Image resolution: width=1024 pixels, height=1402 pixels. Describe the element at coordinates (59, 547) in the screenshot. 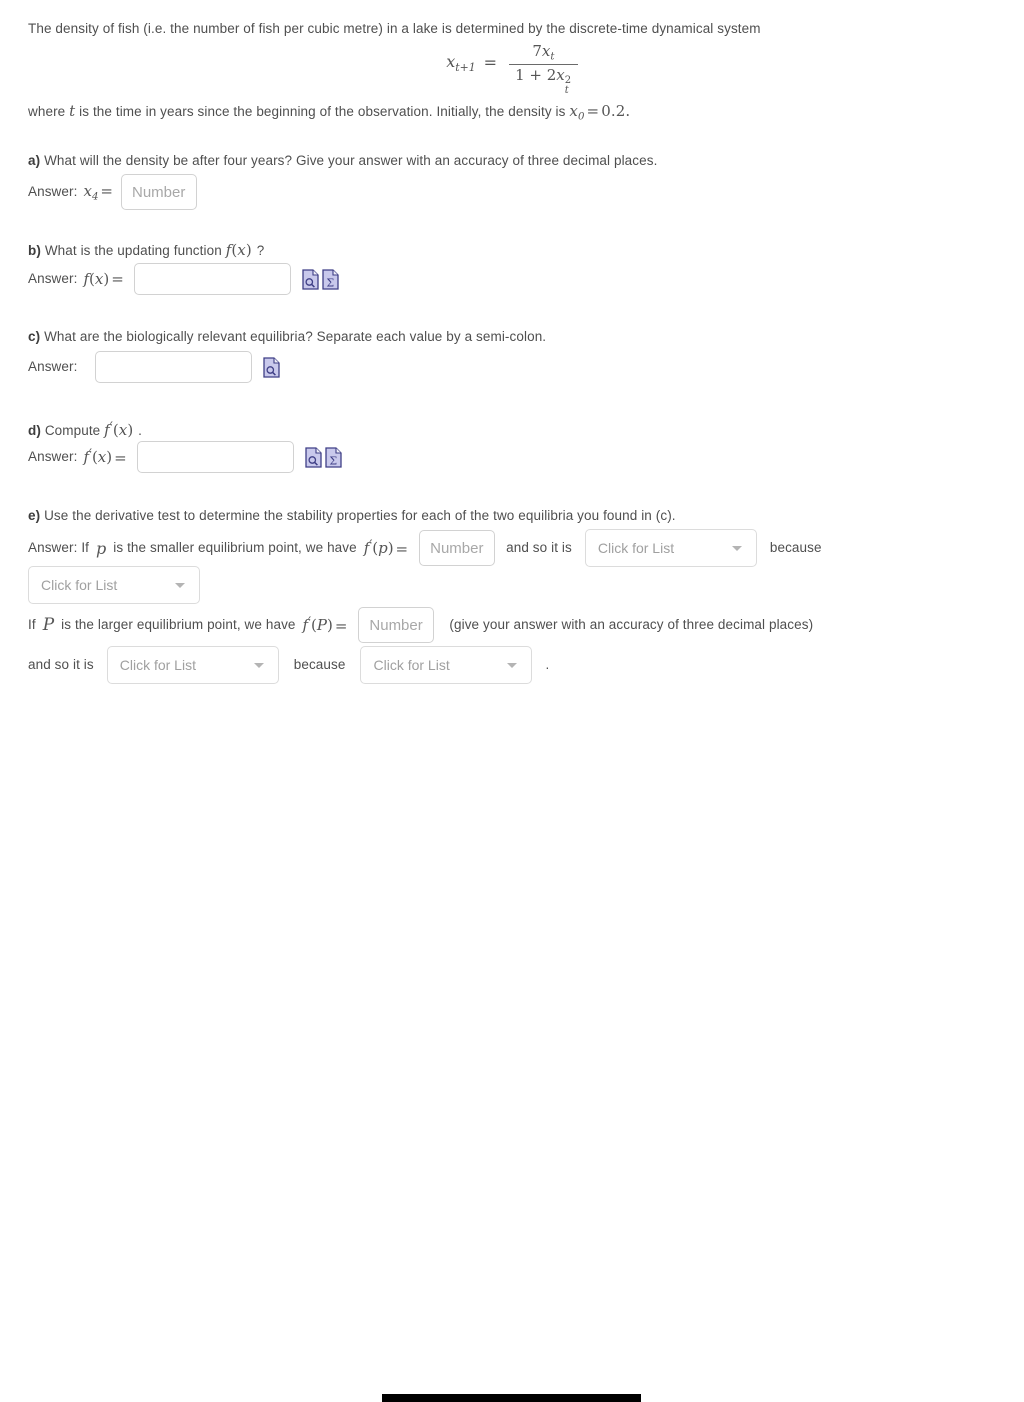

I see `part-e-answer-prefix: Answer: If` at that location.